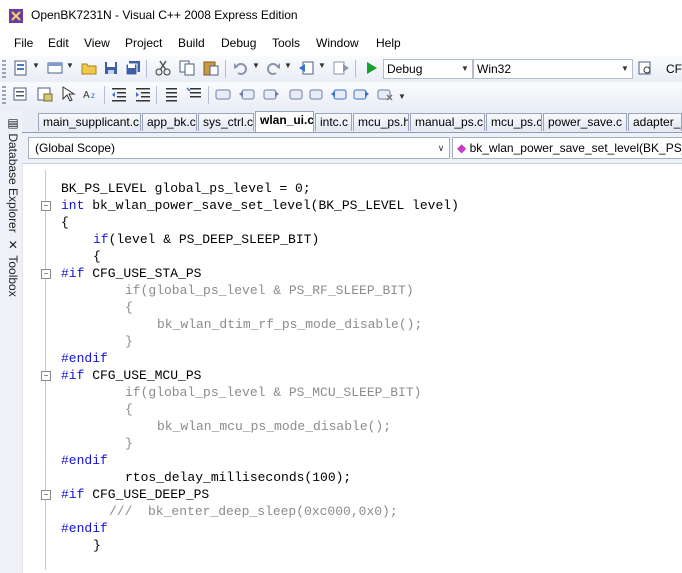  What do you see at coordinates (91, 94) in the screenshot?
I see `complete-word-icon: Az` at bounding box center [91, 94].